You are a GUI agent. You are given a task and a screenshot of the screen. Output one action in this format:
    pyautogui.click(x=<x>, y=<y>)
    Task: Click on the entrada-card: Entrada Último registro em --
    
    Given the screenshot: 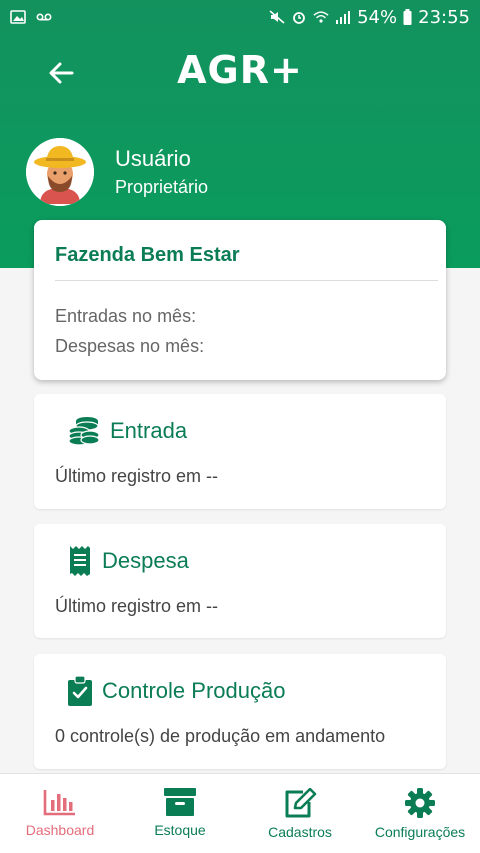 What is the action you would take?
    pyautogui.click(x=240, y=451)
    